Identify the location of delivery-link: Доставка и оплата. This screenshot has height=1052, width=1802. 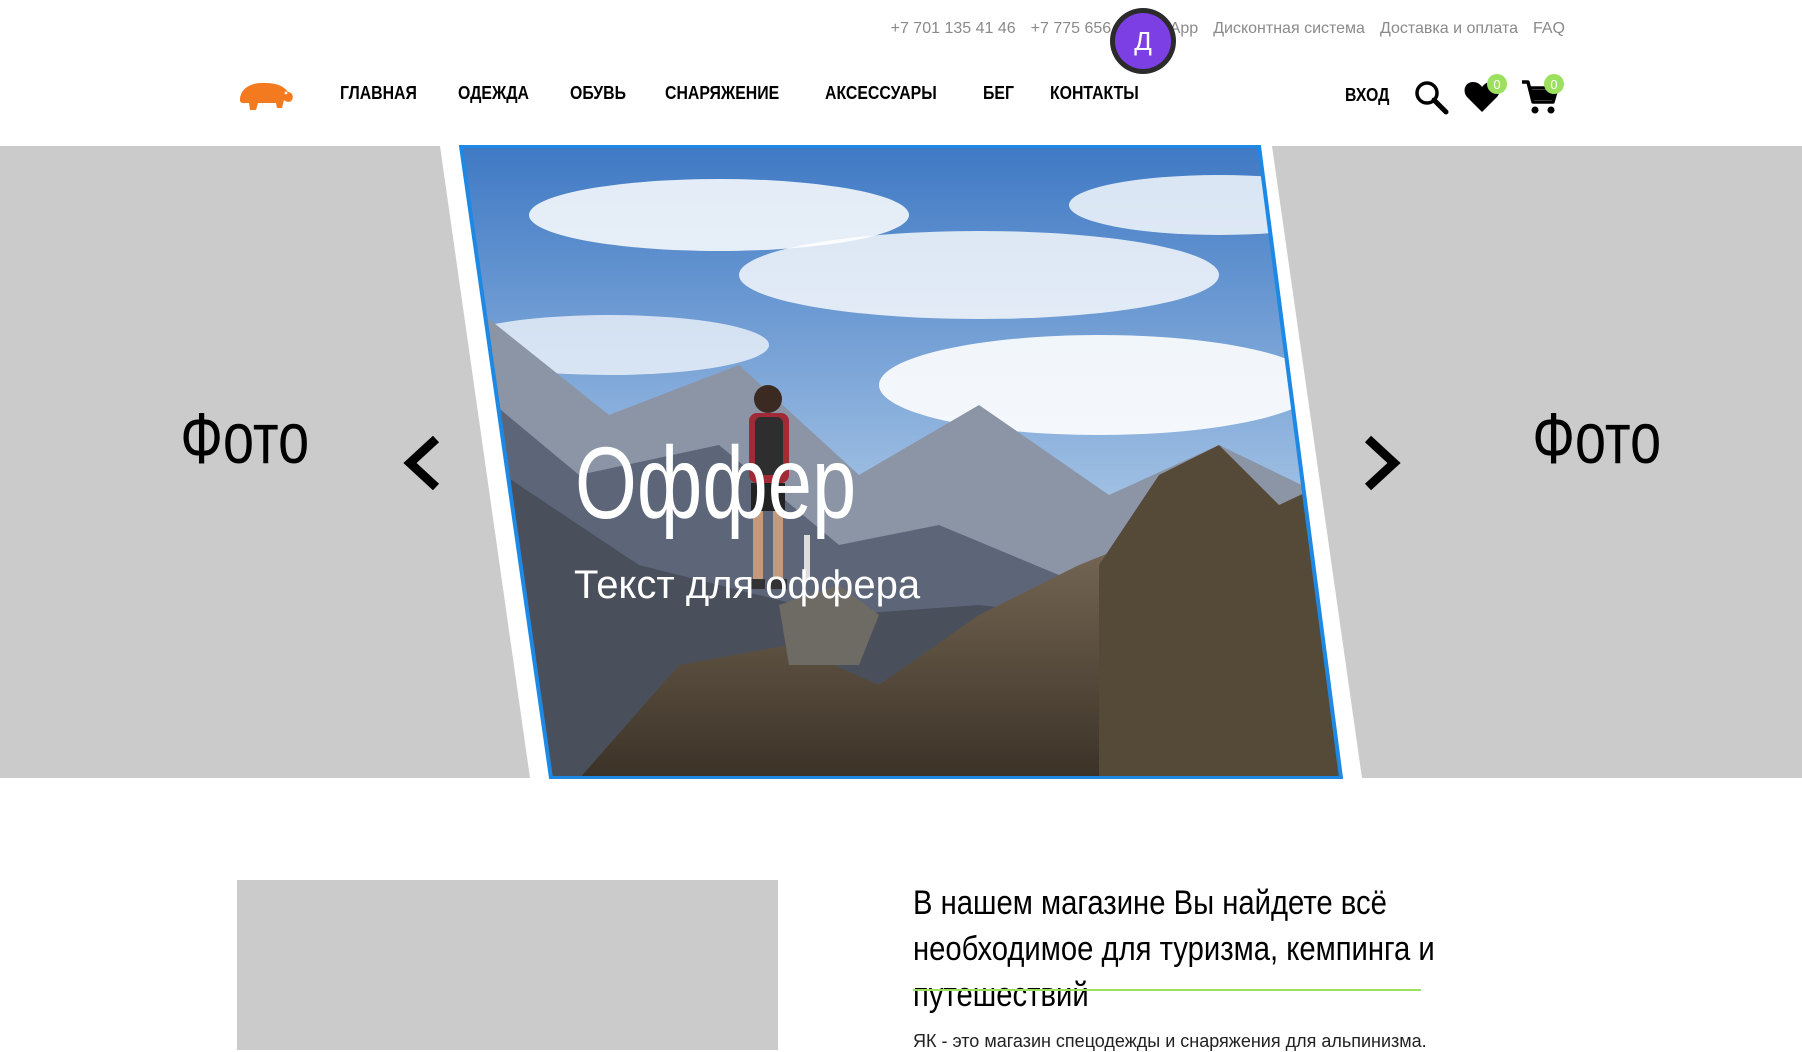
(1449, 29).